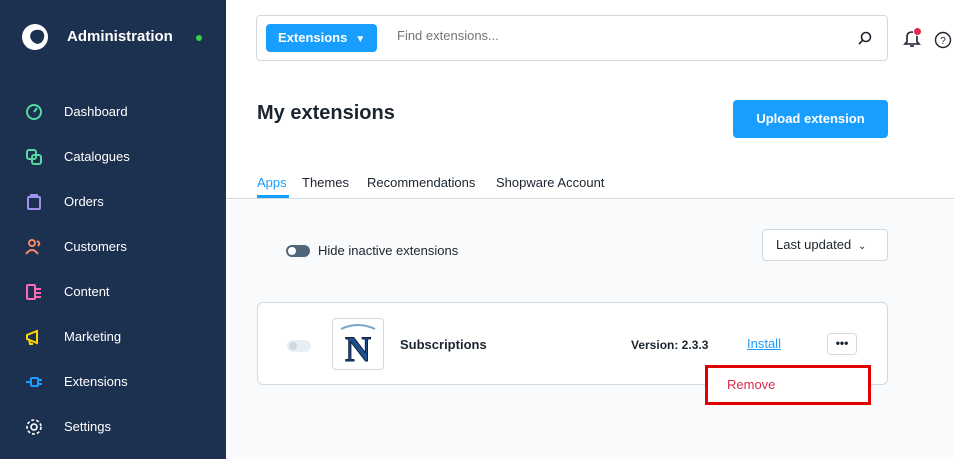 This screenshot has width=954, height=459. What do you see at coordinates (670, 345) in the screenshot?
I see `extension-version: Version: 2.3.3` at bounding box center [670, 345].